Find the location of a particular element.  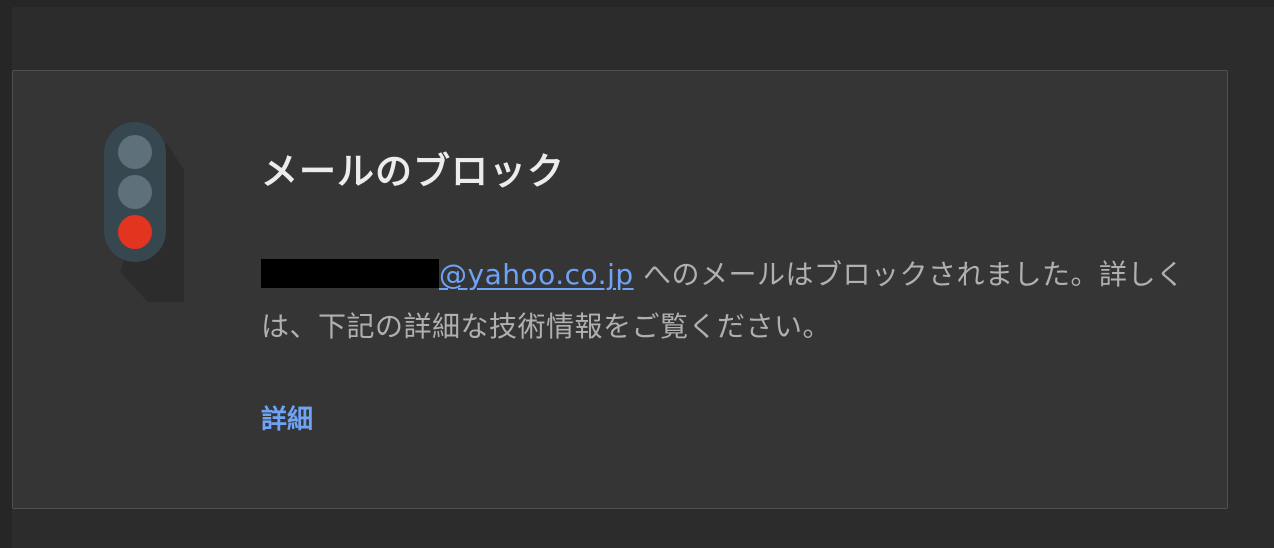

details-link: 詳細 is located at coordinates (287, 417).